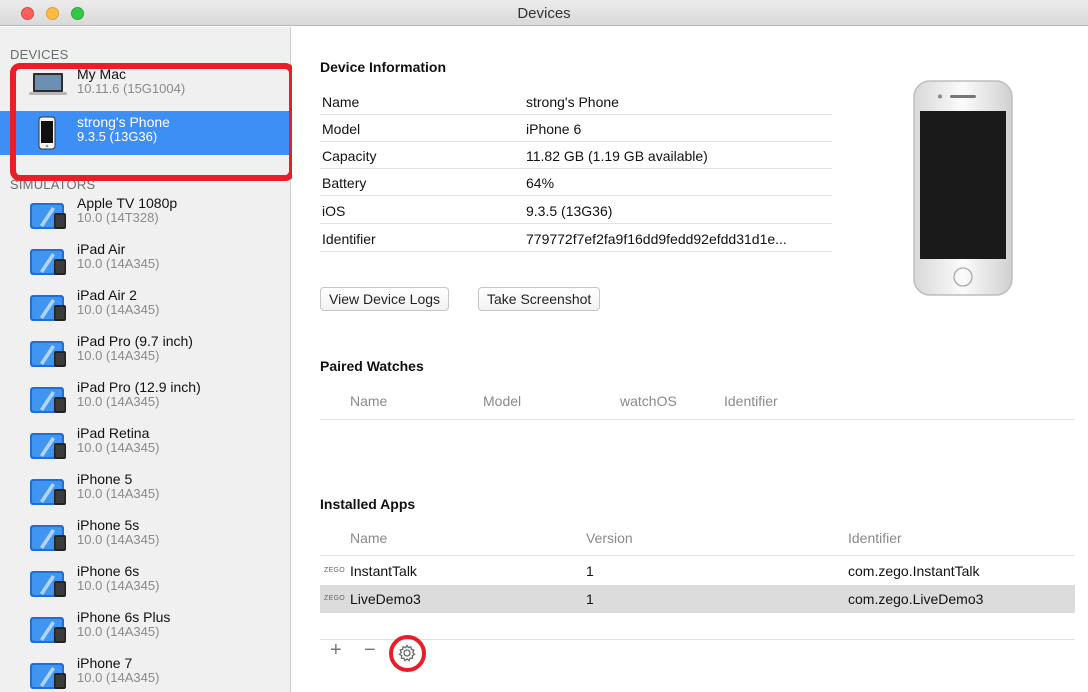  I want to click on simulator-name: iPad Air 2, so click(107, 295).